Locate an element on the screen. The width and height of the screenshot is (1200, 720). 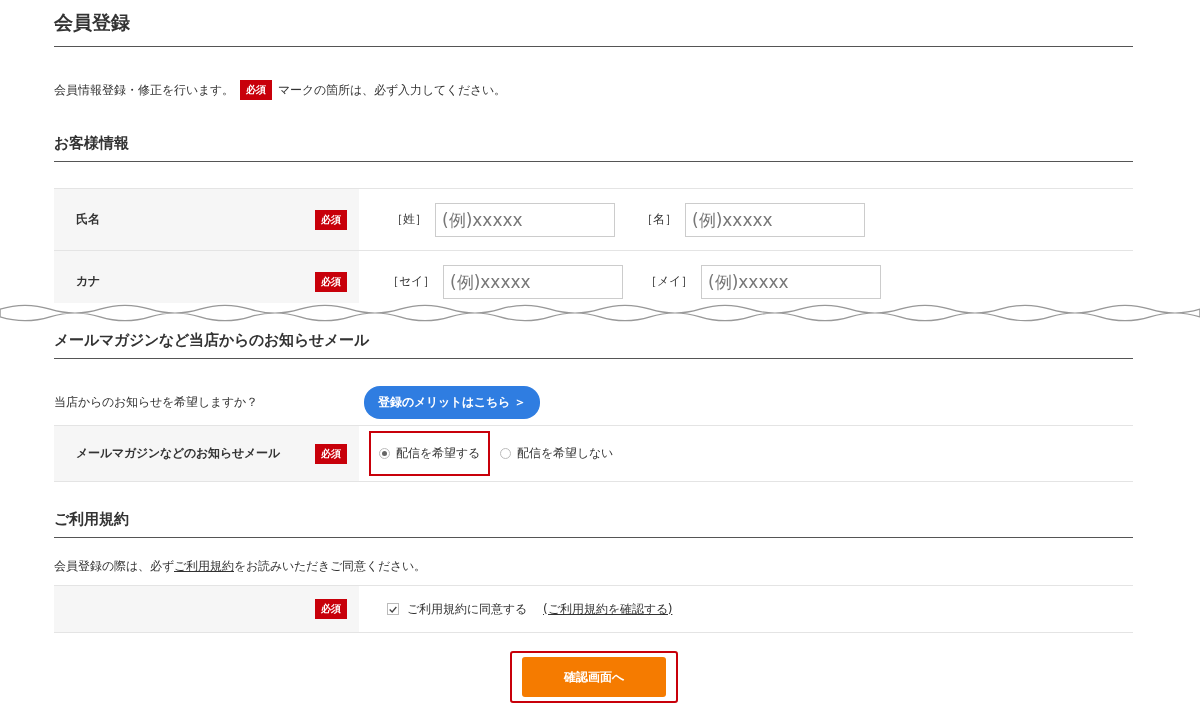
field-prefix: ［名］ is located at coordinates (658, 219).